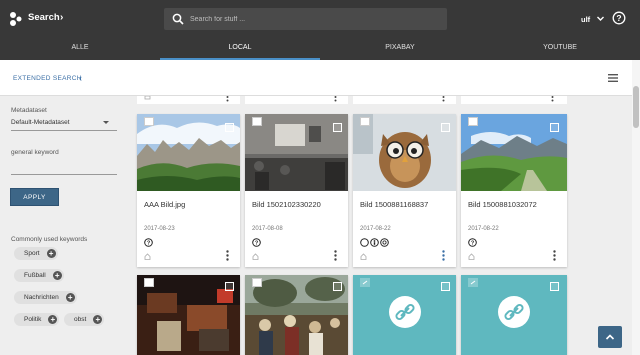 The width and height of the screenshot is (640, 355). I want to click on common-keywords-label: Commonly used keywords, so click(49, 239).